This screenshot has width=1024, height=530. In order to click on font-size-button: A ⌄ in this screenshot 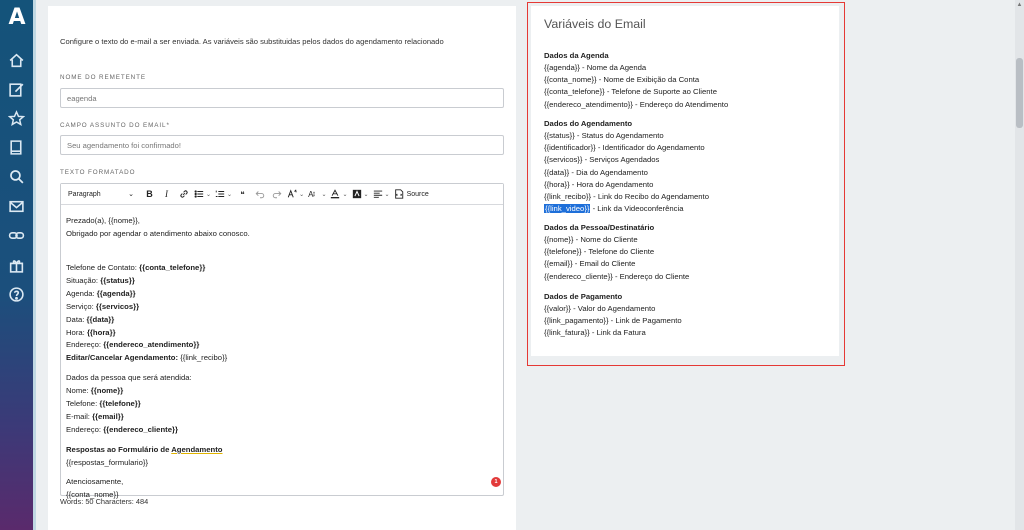, I will do `click(317, 194)`.